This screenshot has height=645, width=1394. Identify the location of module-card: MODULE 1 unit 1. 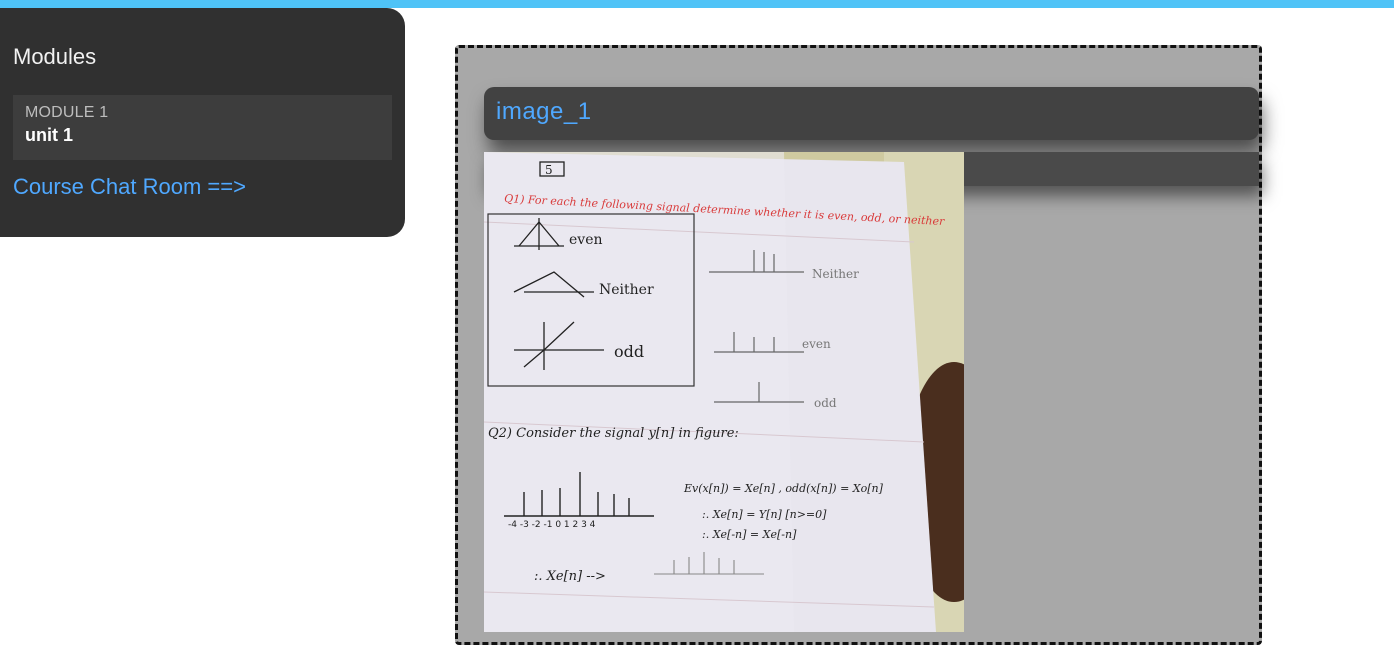
(202, 127).